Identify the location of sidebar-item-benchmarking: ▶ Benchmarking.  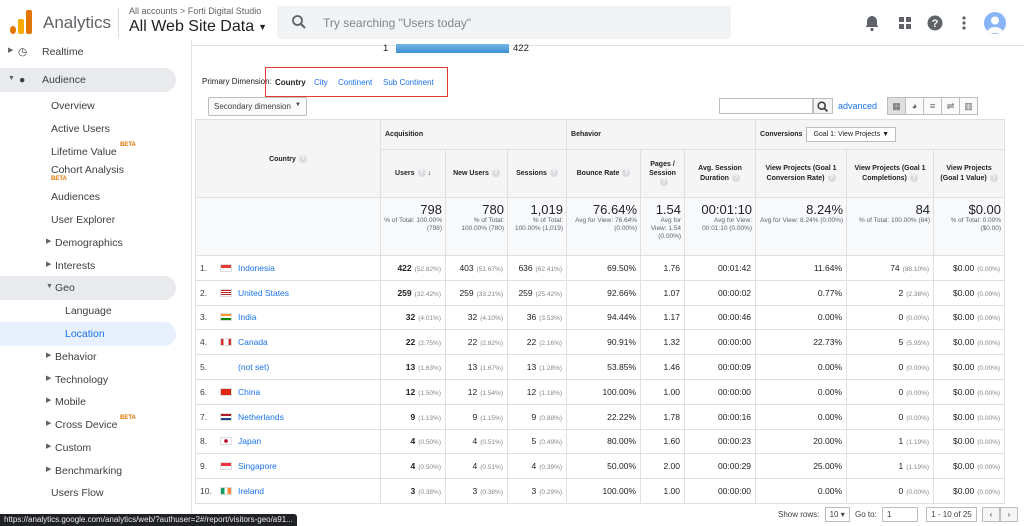
(95, 471).